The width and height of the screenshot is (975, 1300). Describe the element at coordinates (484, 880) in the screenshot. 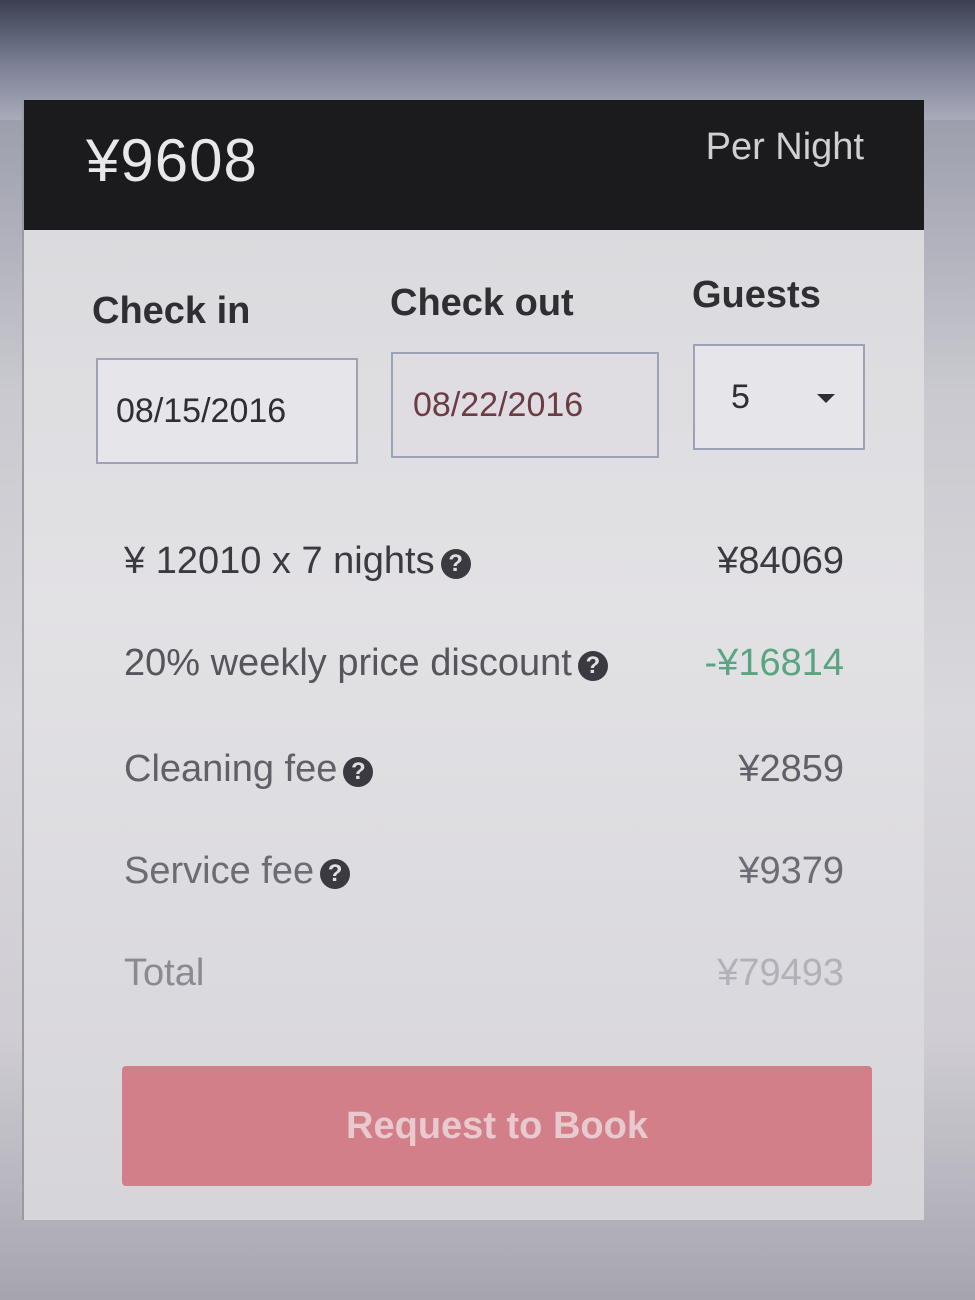

I see `service-fee-row: Service fee? ¥9379` at that location.